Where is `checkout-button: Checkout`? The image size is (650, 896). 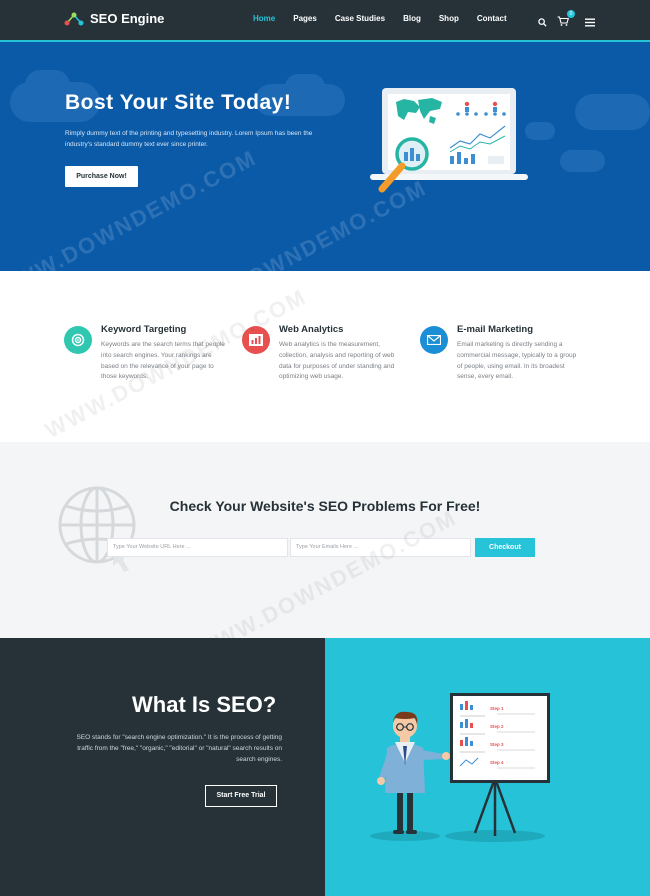 checkout-button: Checkout is located at coordinates (505, 547).